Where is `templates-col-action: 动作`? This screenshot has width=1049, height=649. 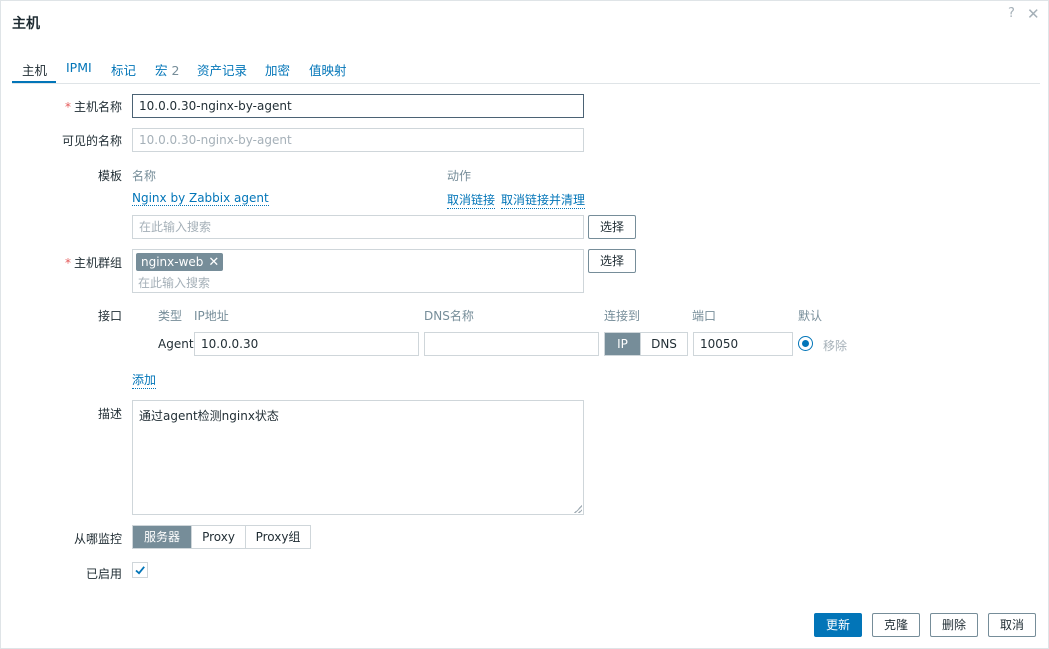 templates-col-action: 动作 is located at coordinates (459, 176).